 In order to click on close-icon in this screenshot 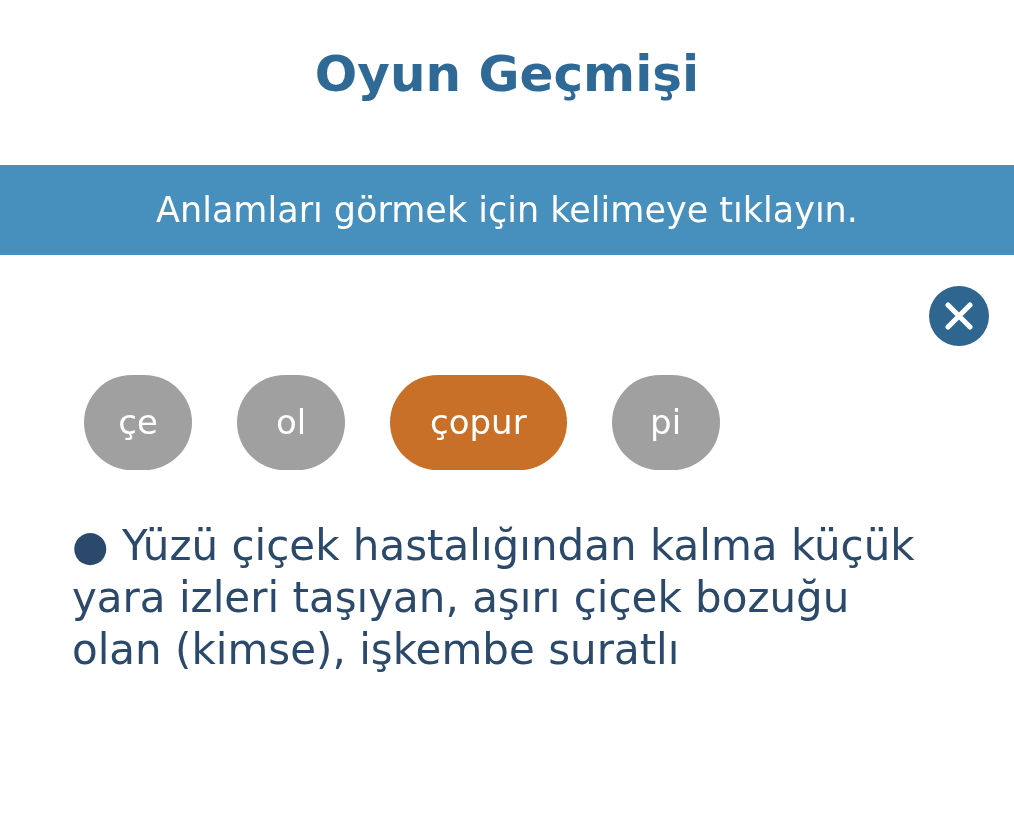, I will do `click(959, 316)`.